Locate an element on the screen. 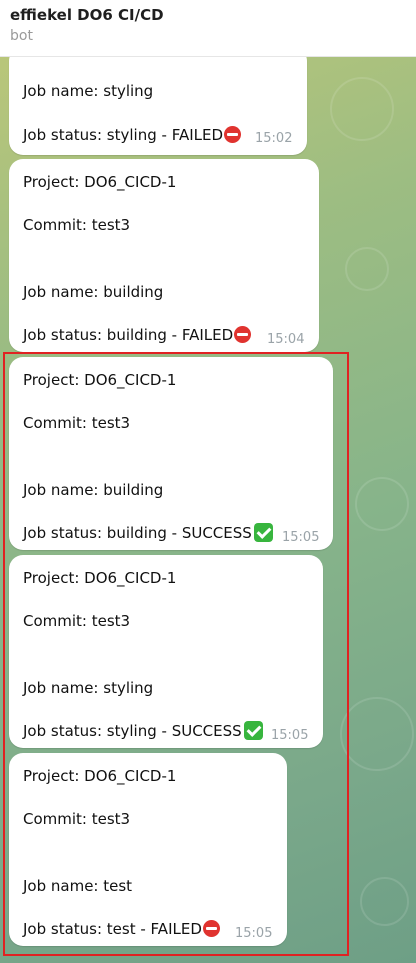  job-status-label: Job status: styling - FAILED is located at coordinates (123, 135).